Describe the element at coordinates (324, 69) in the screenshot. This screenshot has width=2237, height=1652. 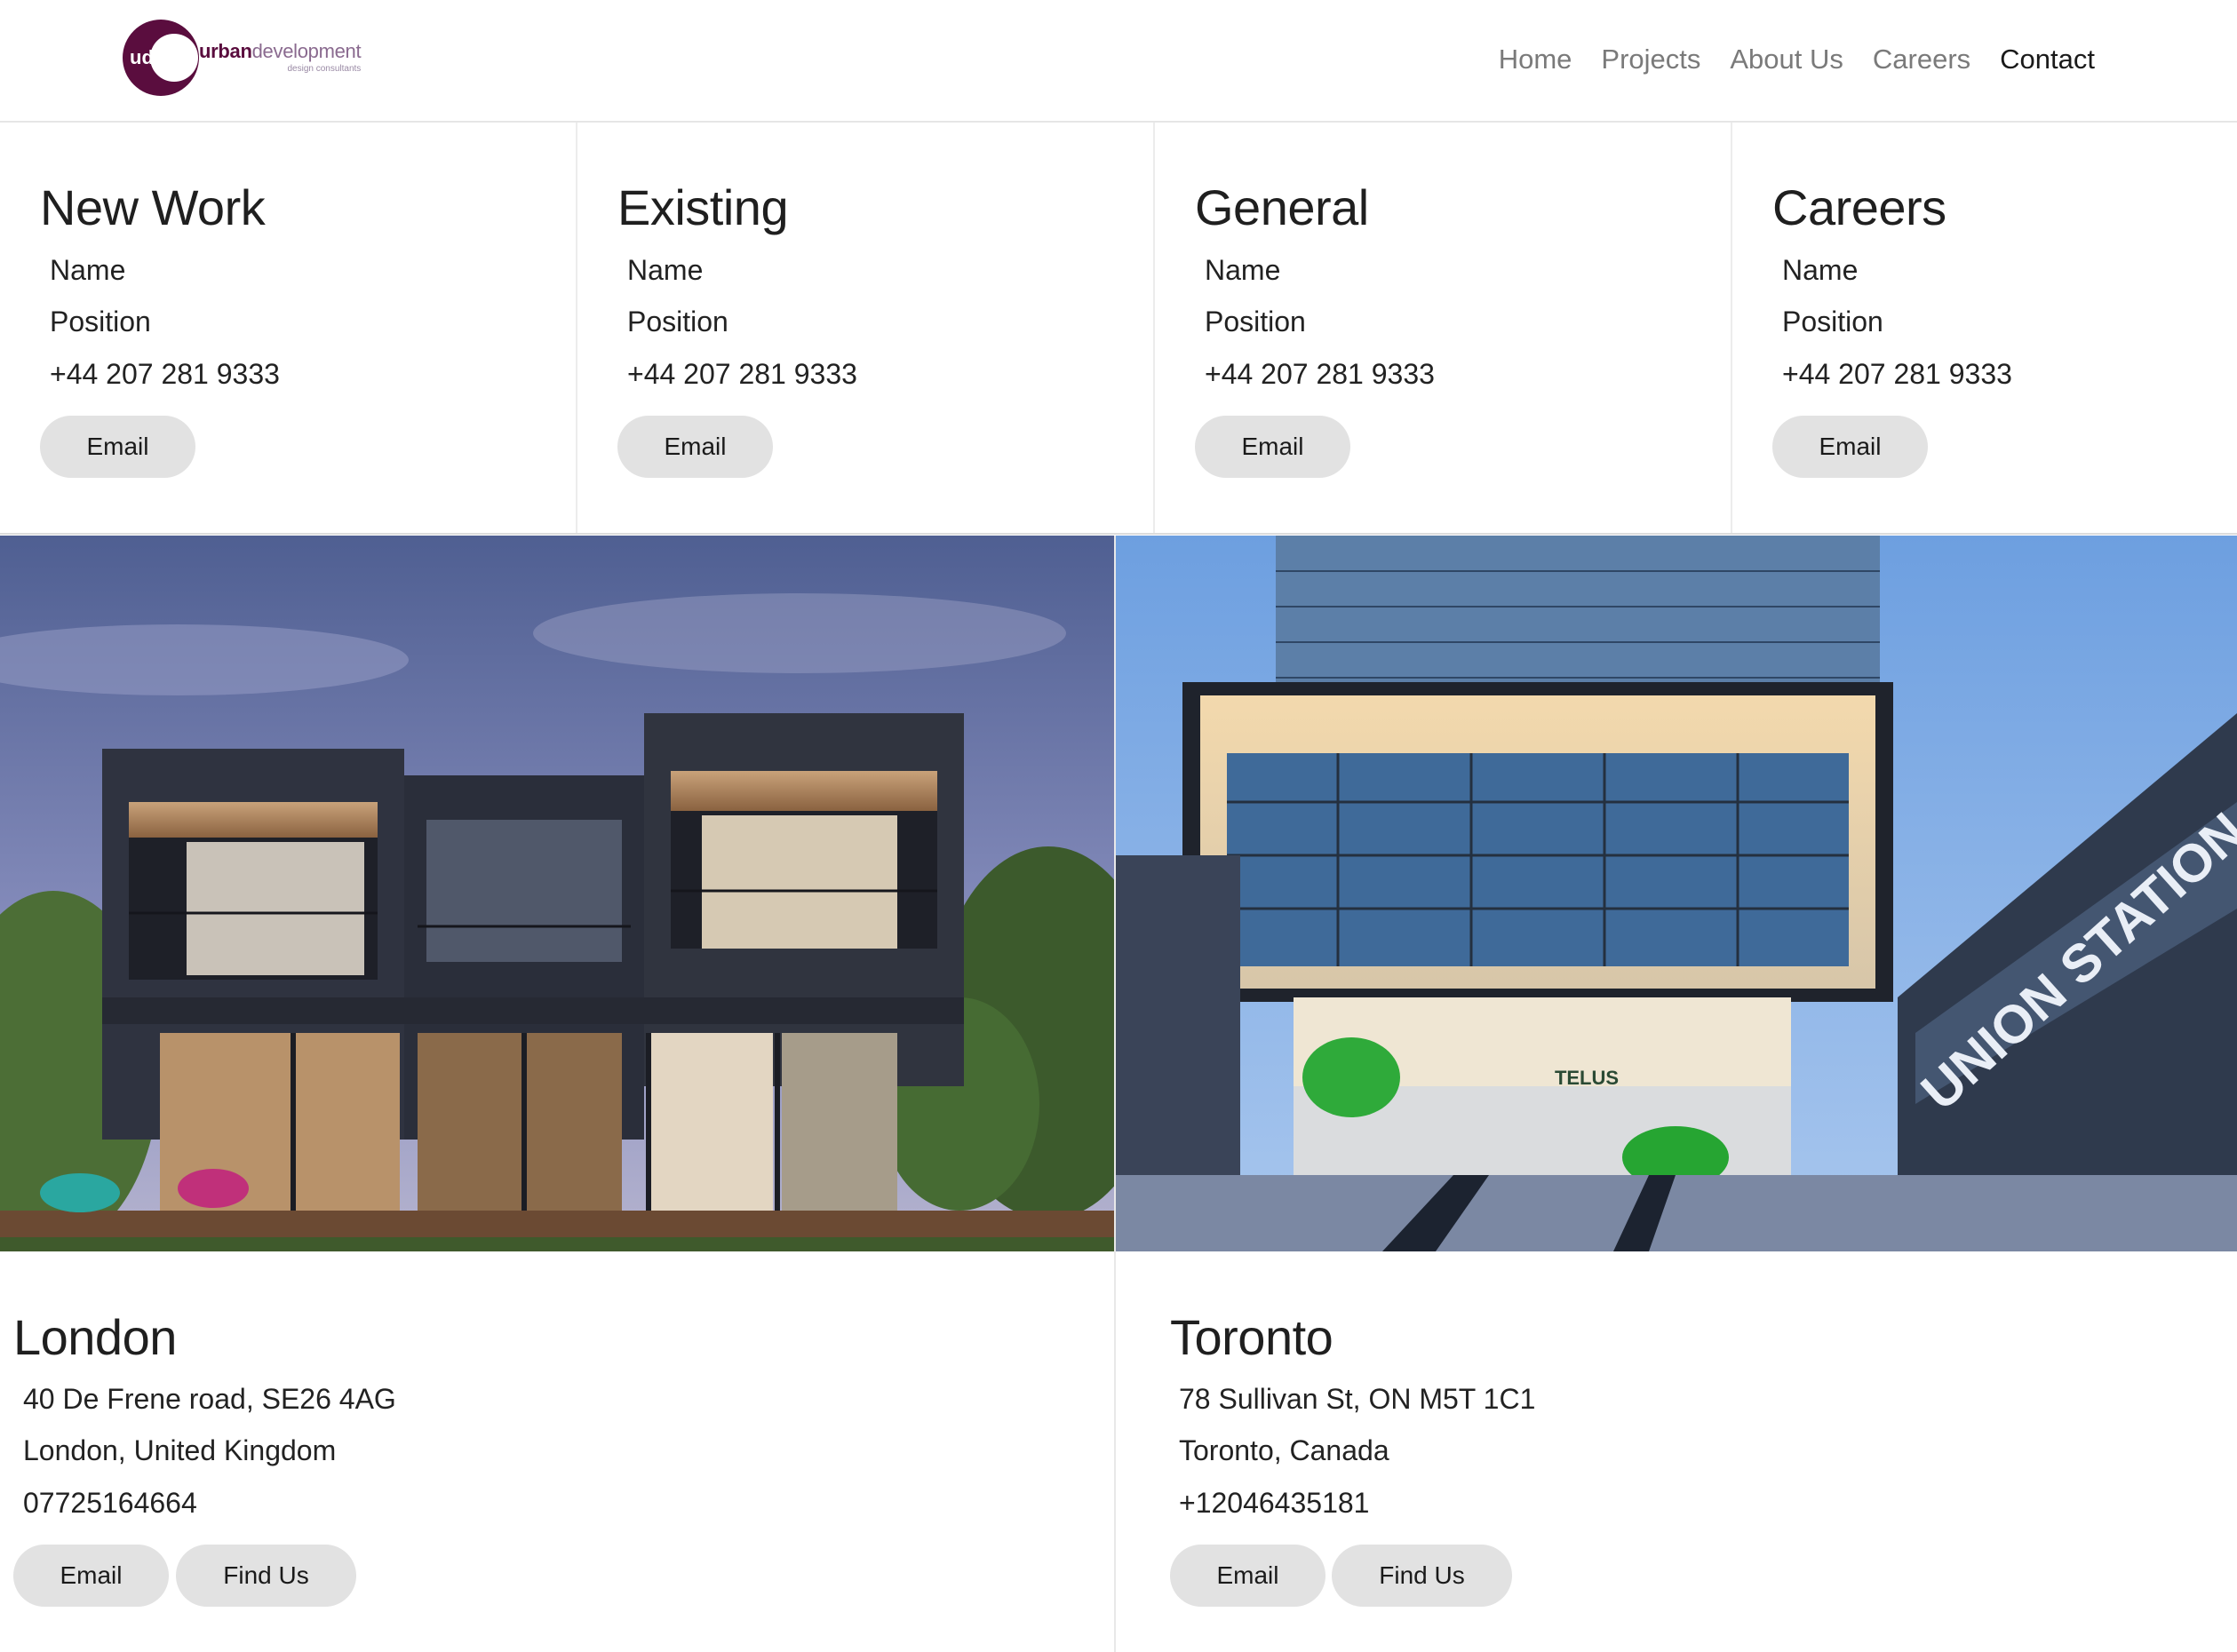
I see `logo-tagline: design consultants` at that location.